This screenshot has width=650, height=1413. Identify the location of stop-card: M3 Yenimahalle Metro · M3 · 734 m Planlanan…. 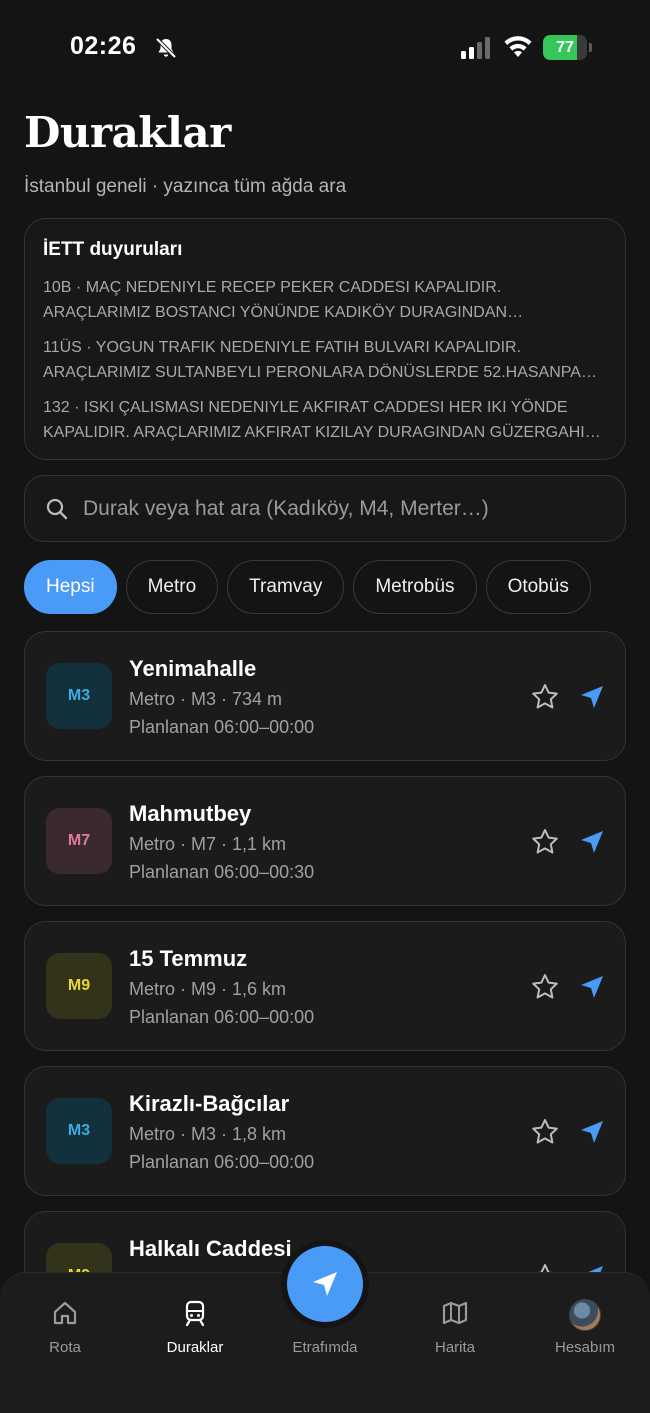
(325, 696).